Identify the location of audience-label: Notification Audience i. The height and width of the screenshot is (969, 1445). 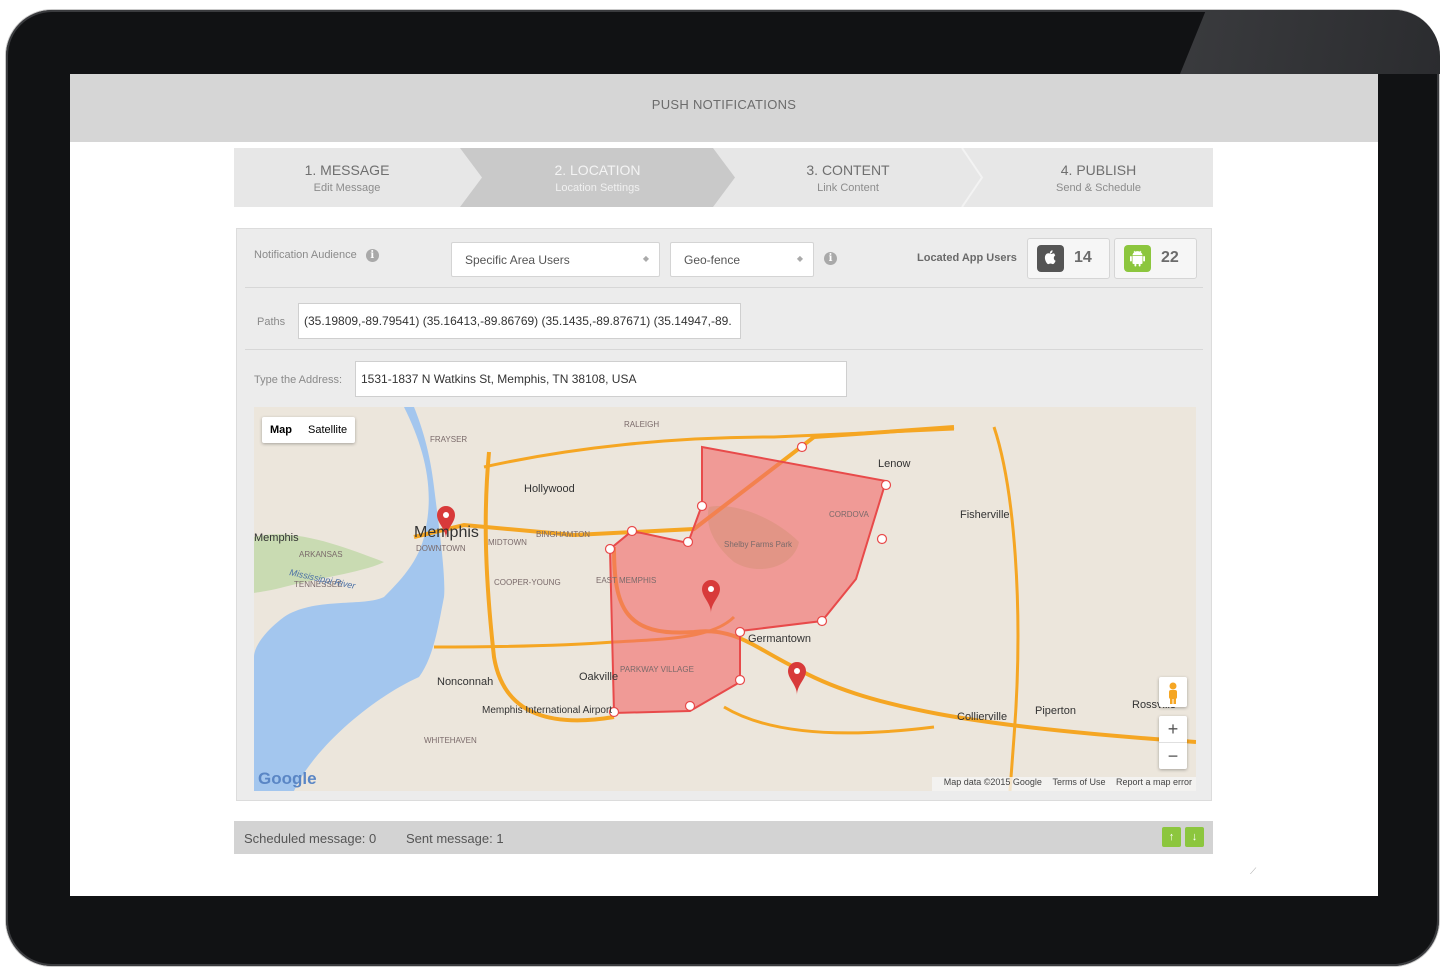
(316, 255).